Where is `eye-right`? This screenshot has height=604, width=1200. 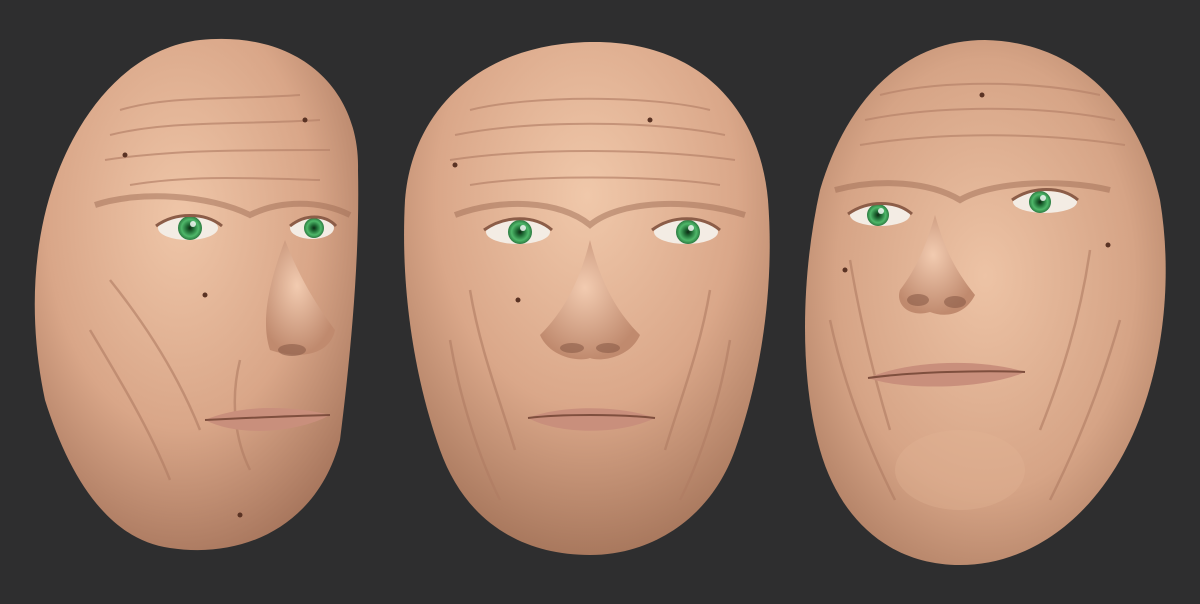
eye-right is located at coordinates (1045, 200).